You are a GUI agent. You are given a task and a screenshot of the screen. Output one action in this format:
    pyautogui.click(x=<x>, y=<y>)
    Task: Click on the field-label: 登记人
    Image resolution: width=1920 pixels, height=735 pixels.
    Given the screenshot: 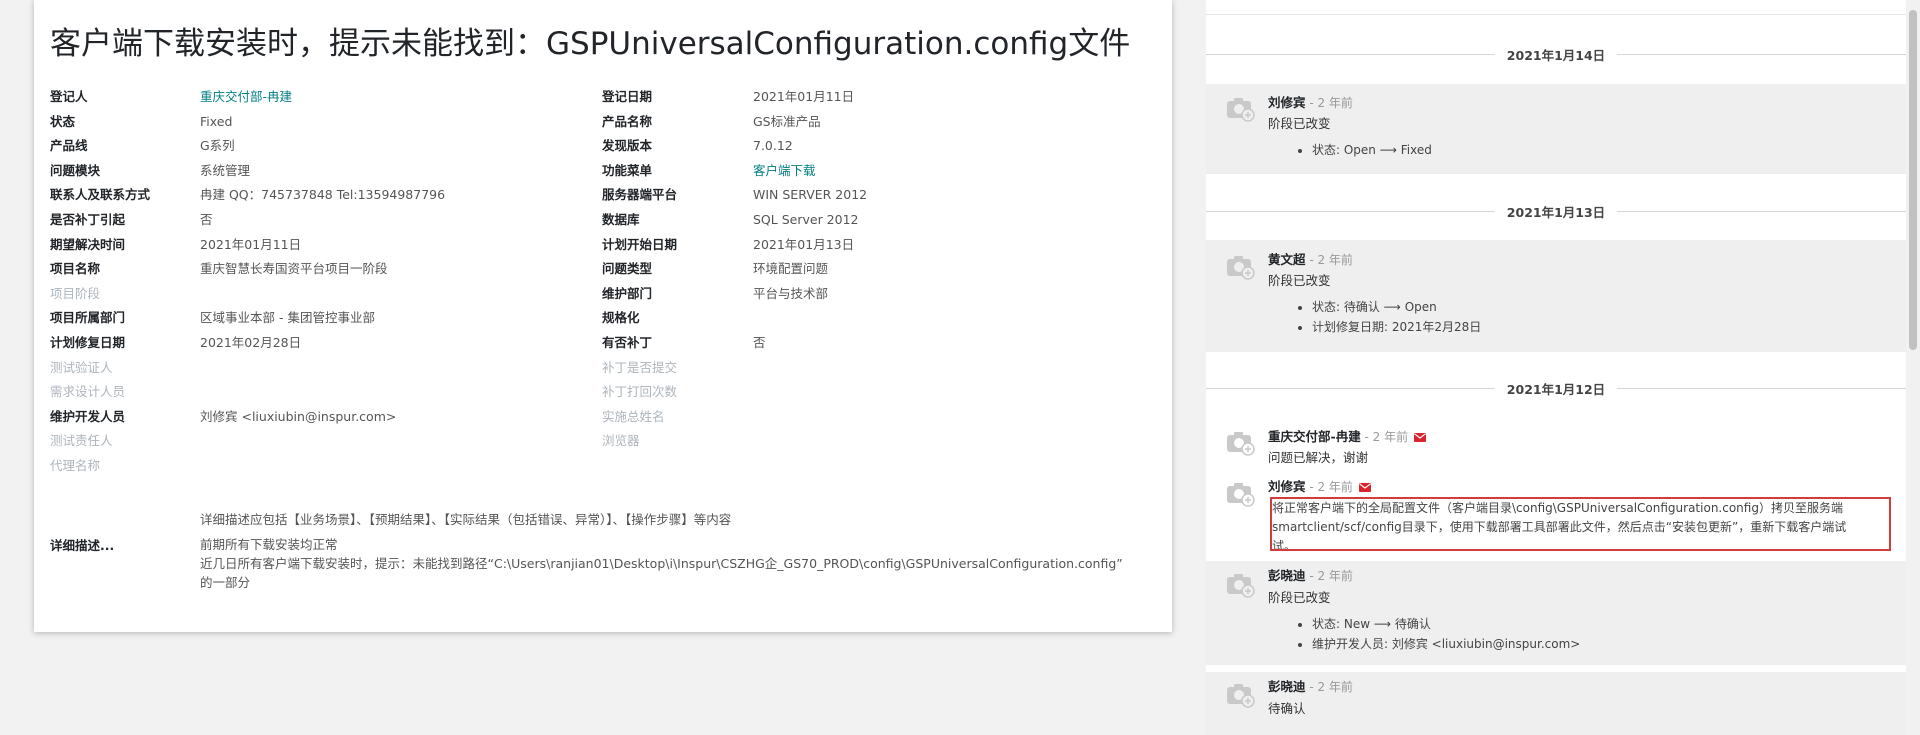 What is the action you would take?
    pyautogui.click(x=69, y=96)
    